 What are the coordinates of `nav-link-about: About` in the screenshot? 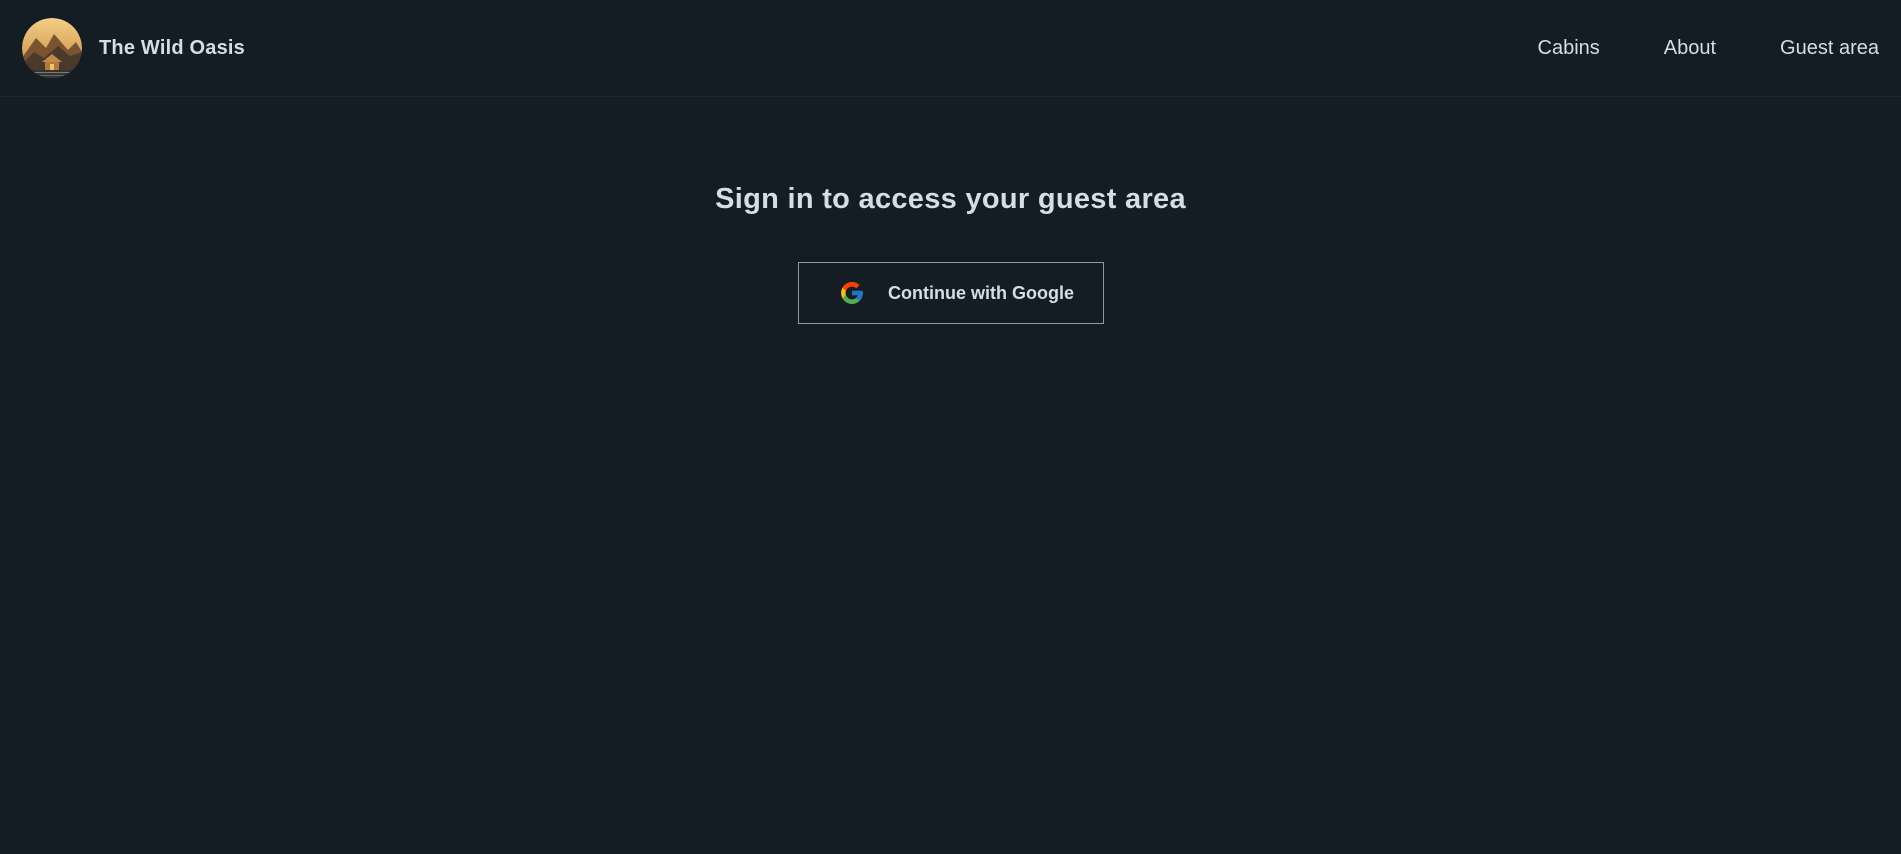 It's located at (1690, 48).